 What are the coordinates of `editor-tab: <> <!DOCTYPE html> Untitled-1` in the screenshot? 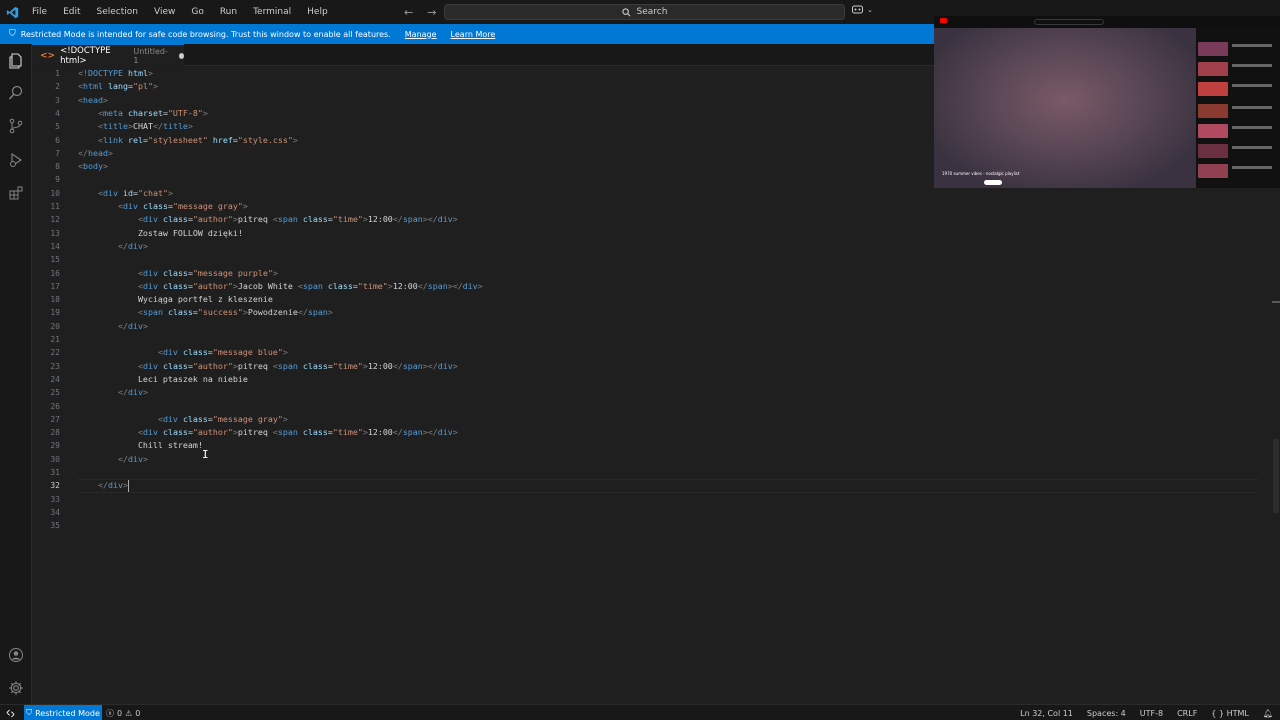 It's located at (108, 55).